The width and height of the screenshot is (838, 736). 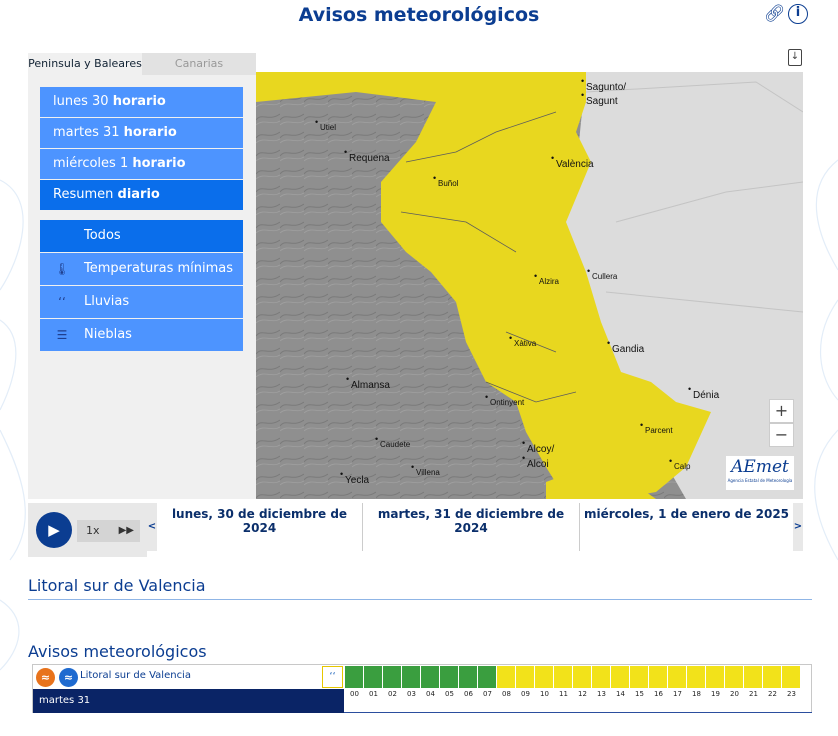 What do you see at coordinates (658, 694) in the screenshot?
I see `hour-label: 16` at bounding box center [658, 694].